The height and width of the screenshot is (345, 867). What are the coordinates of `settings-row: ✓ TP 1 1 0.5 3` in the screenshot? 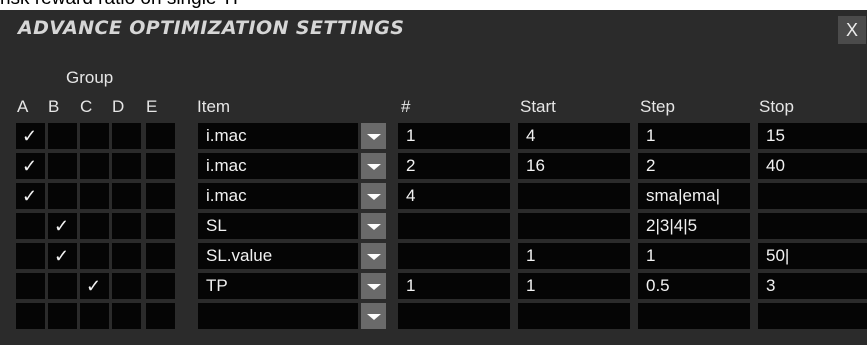 It's located at (441, 286).